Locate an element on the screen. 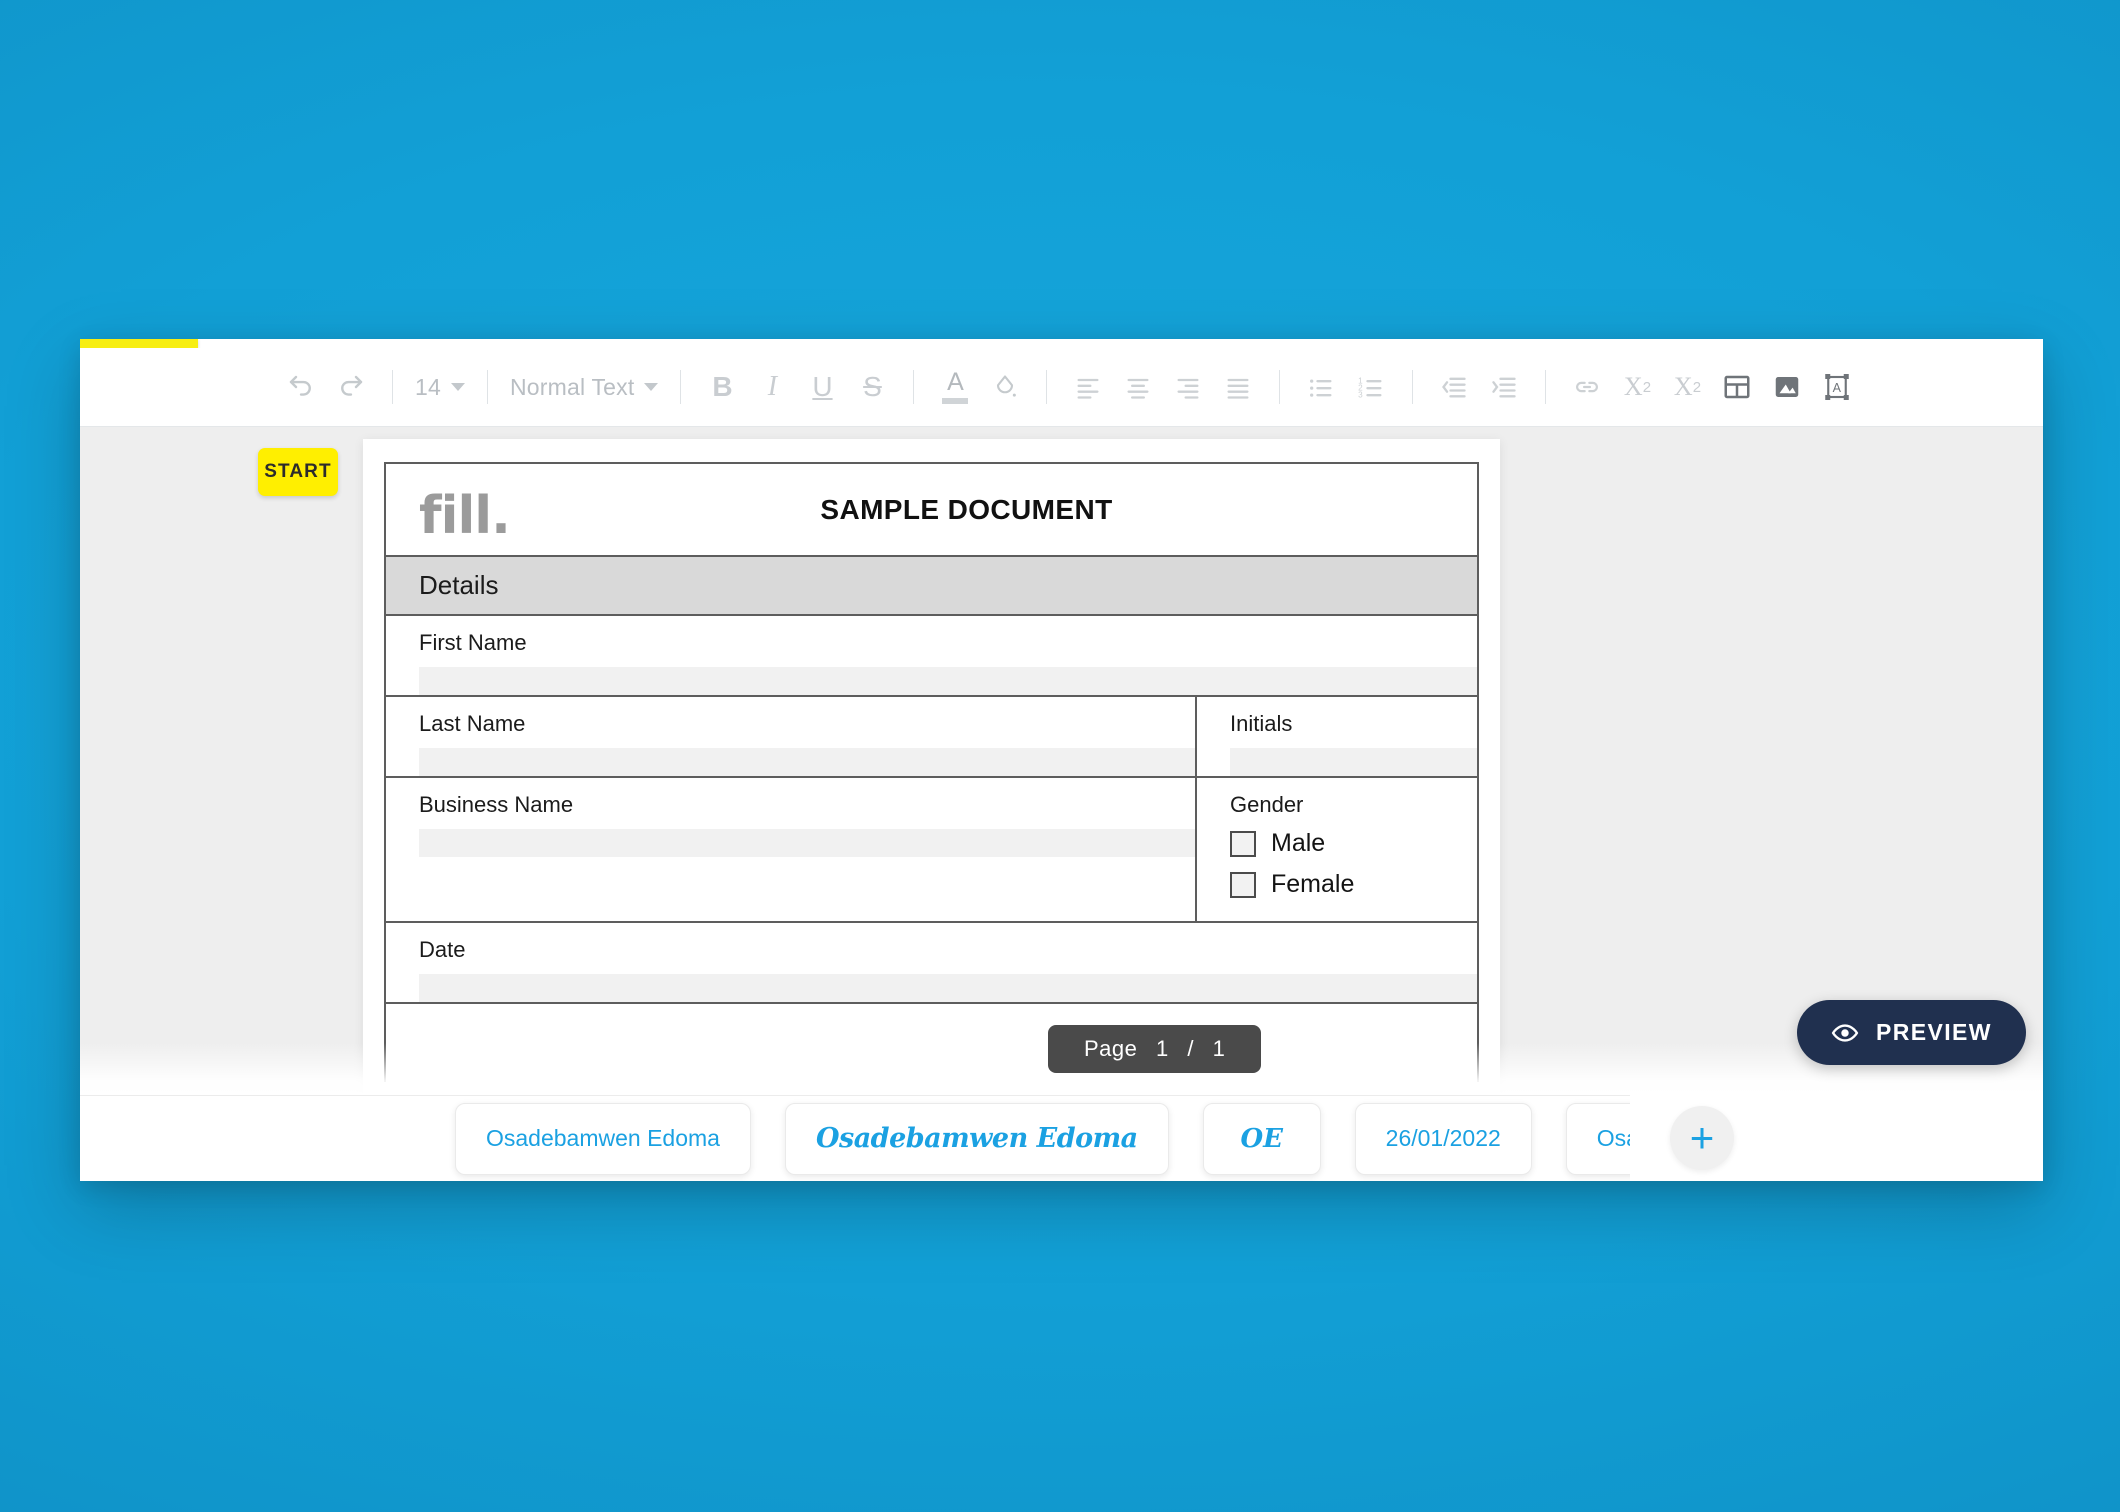 The width and height of the screenshot is (2120, 1512). toolbar-group-history is located at coordinates (326, 387).